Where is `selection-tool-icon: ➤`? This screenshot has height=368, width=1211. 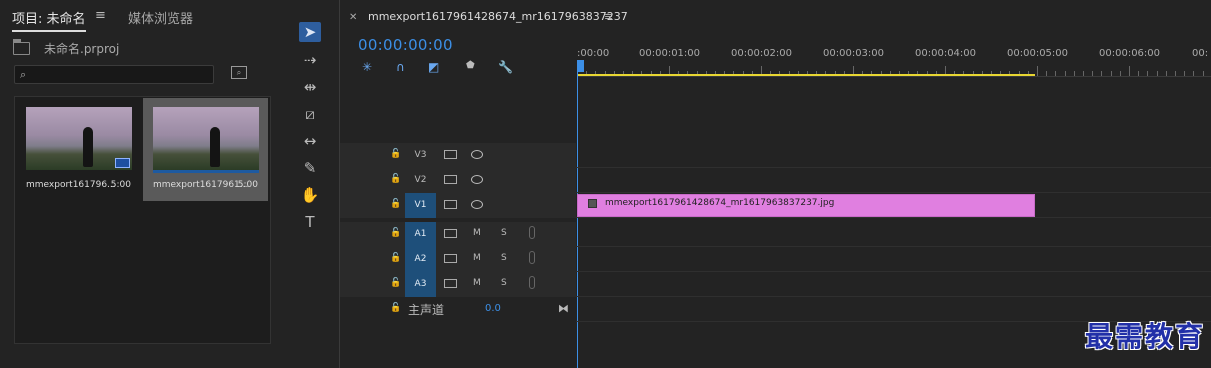
selection-tool-icon: ➤ is located at coordinates (310, 32).